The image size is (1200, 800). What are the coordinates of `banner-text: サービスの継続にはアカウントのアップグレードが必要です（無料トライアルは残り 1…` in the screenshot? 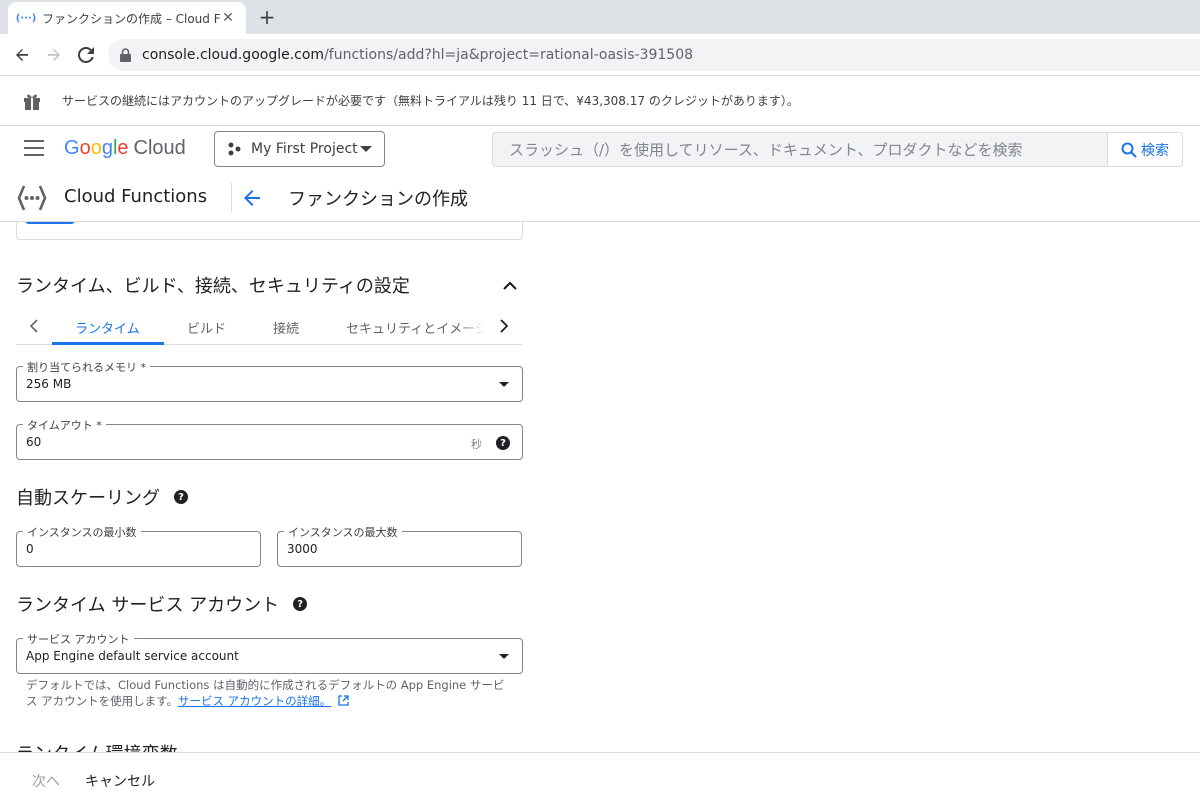 It's located at (430, 101).